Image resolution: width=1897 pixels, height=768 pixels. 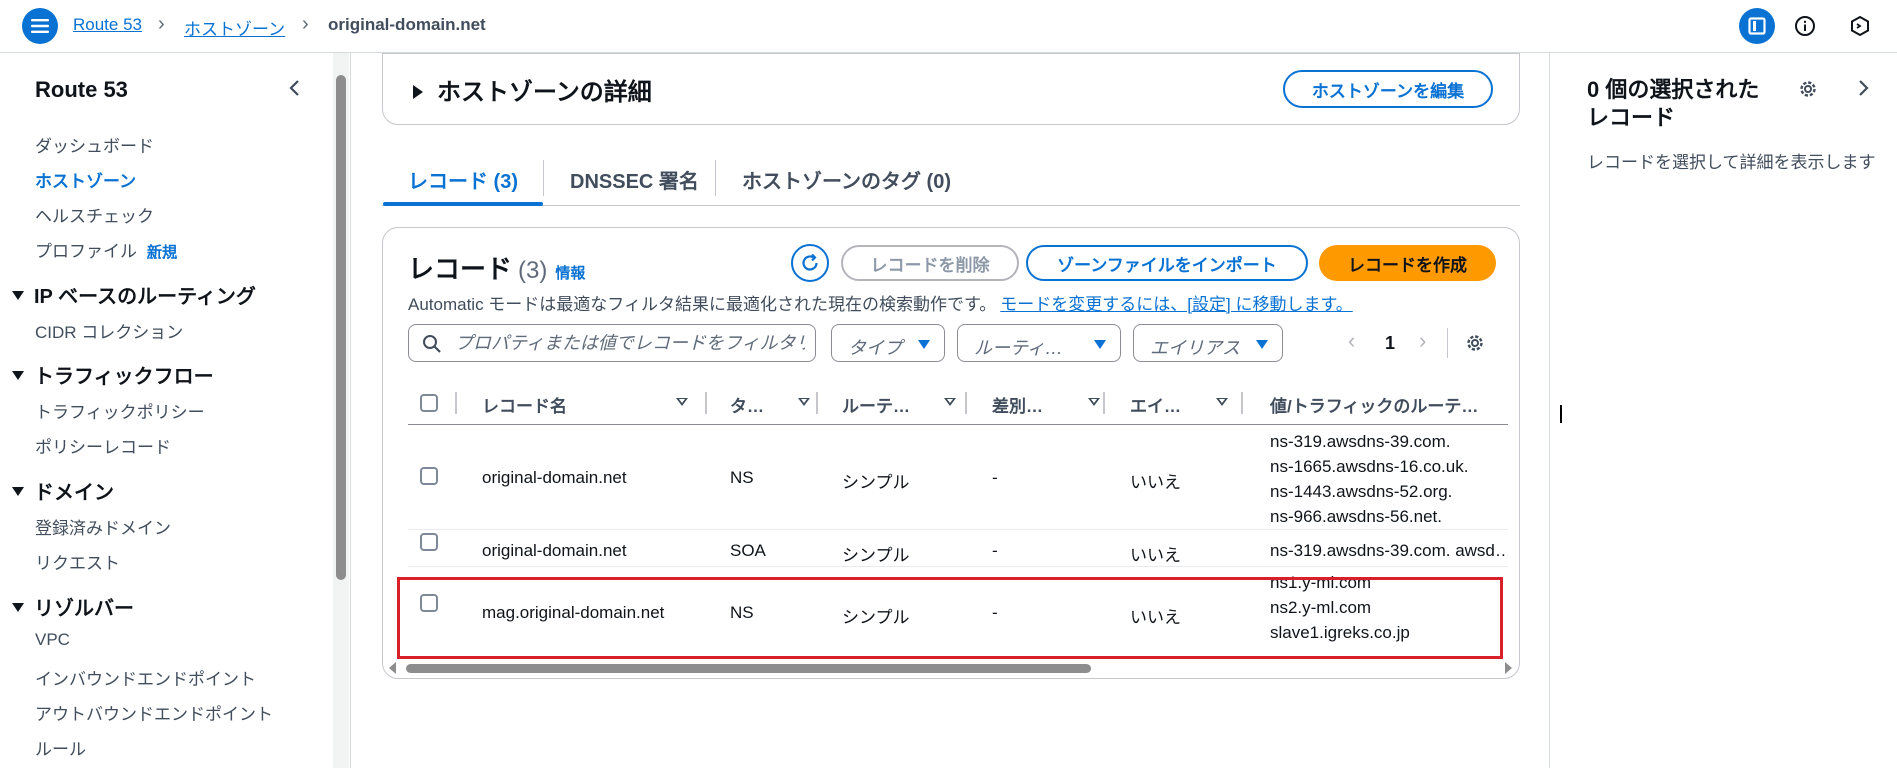 What do you see at coordinates (810, 263) in the screenshot?
I see `refresh-button` at bounding box center [810, 263].